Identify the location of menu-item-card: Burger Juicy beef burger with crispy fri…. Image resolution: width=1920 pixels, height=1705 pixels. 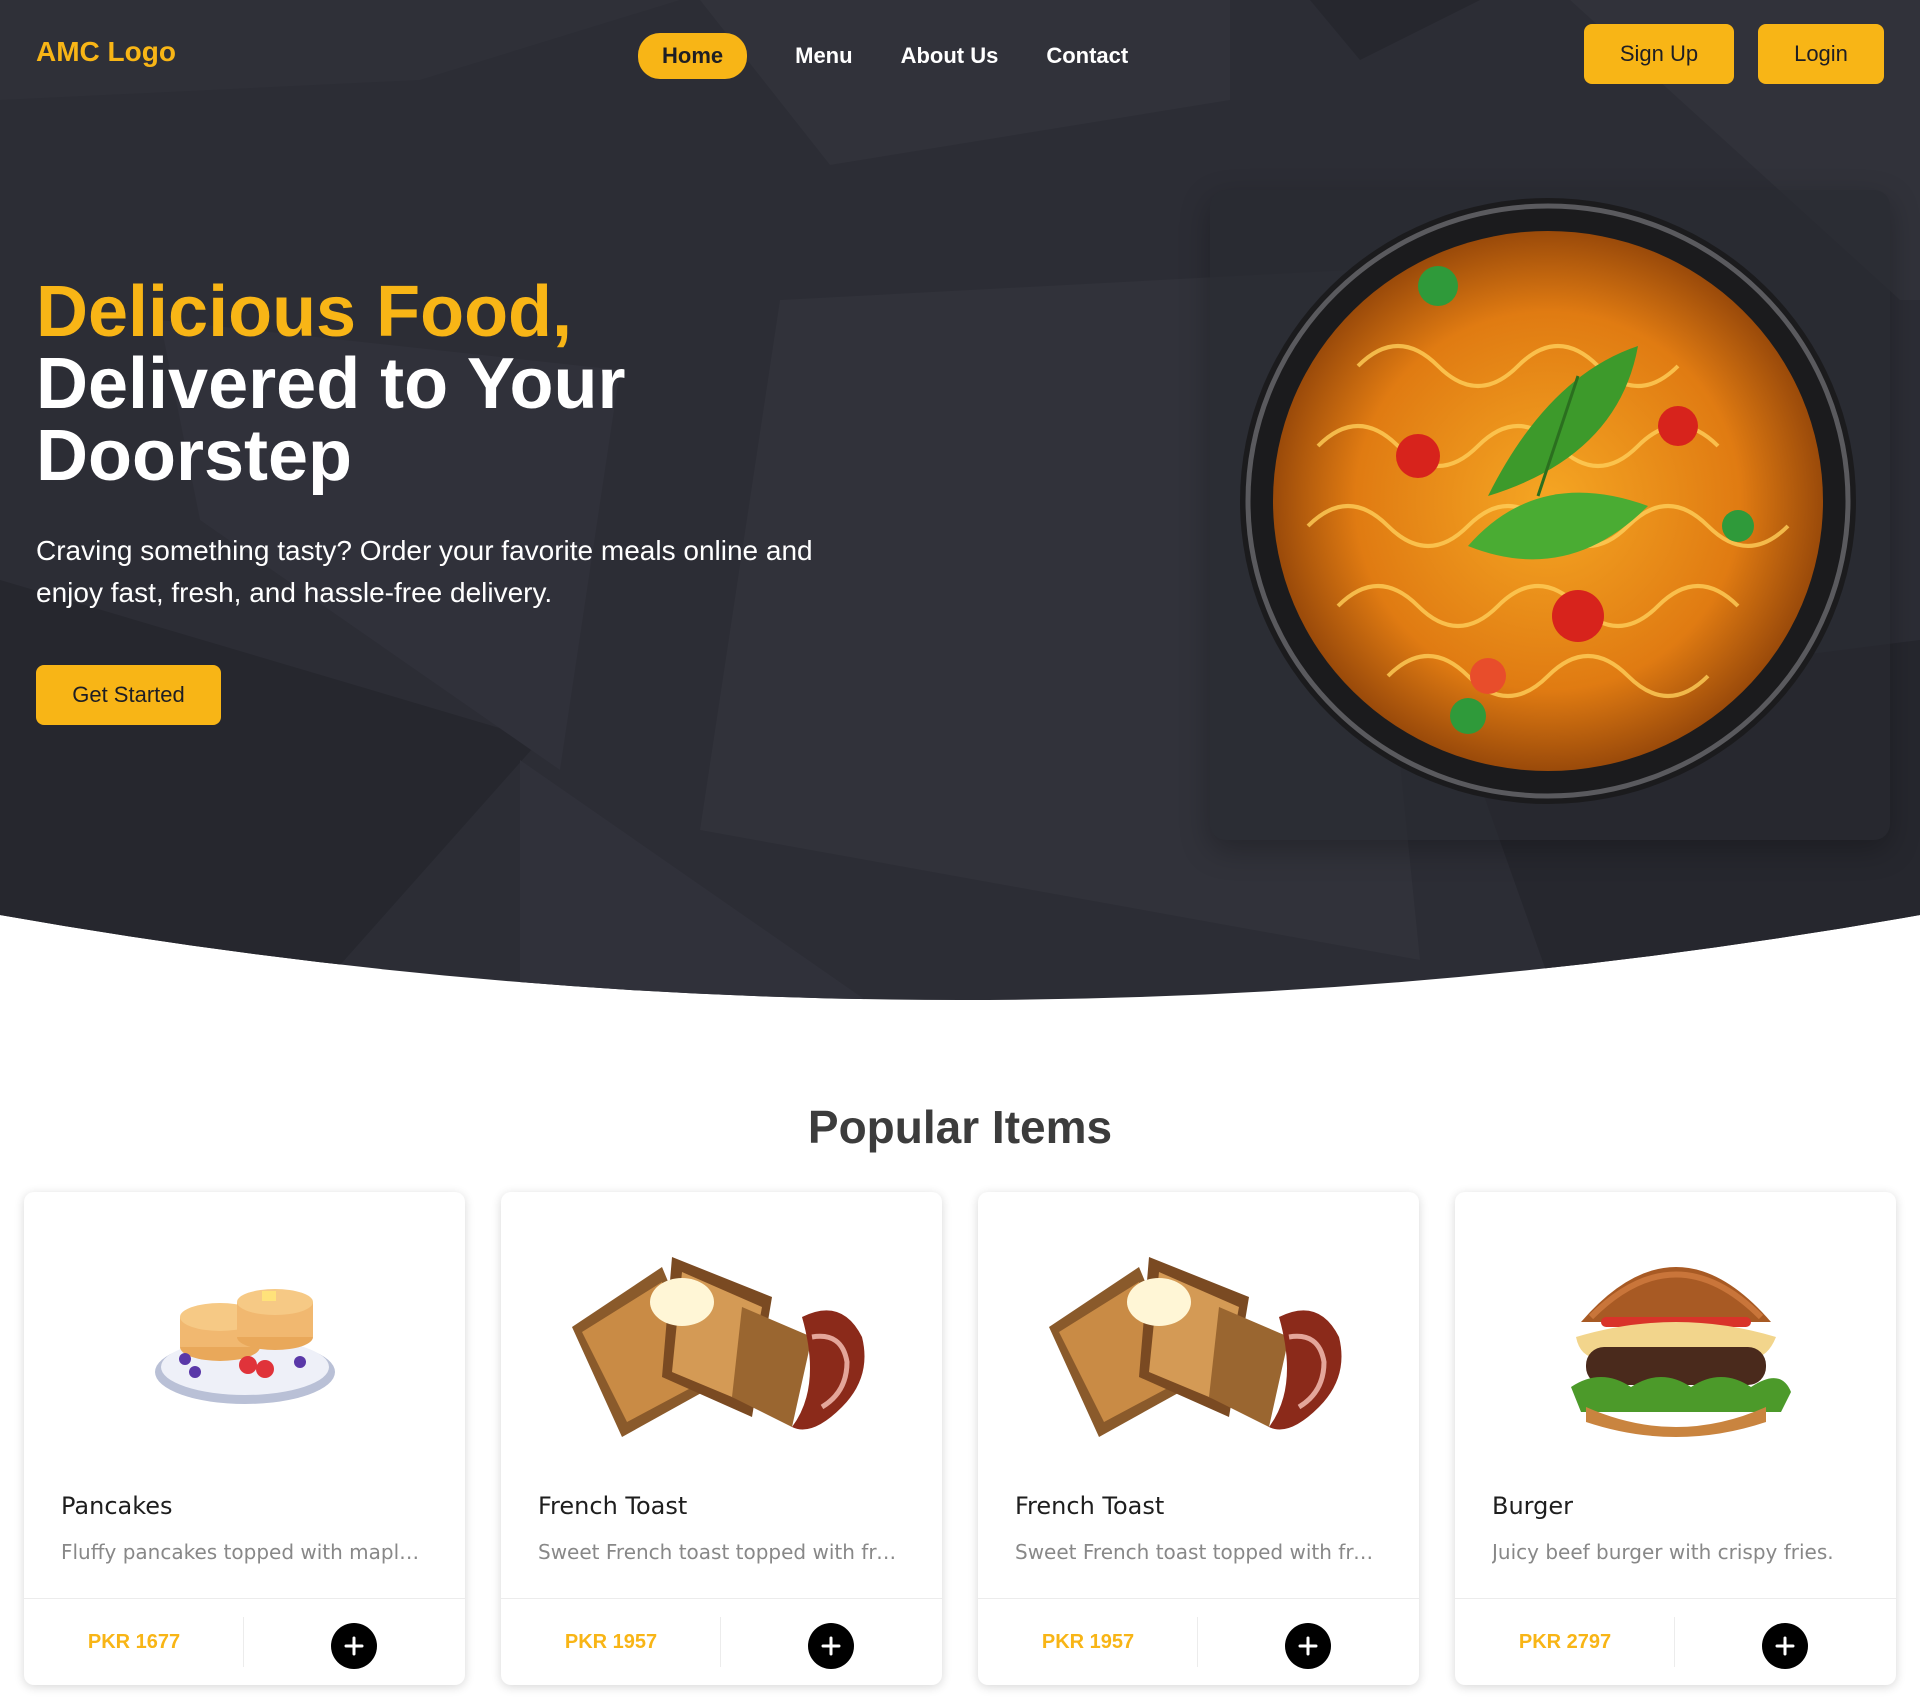
(1675, 1438).